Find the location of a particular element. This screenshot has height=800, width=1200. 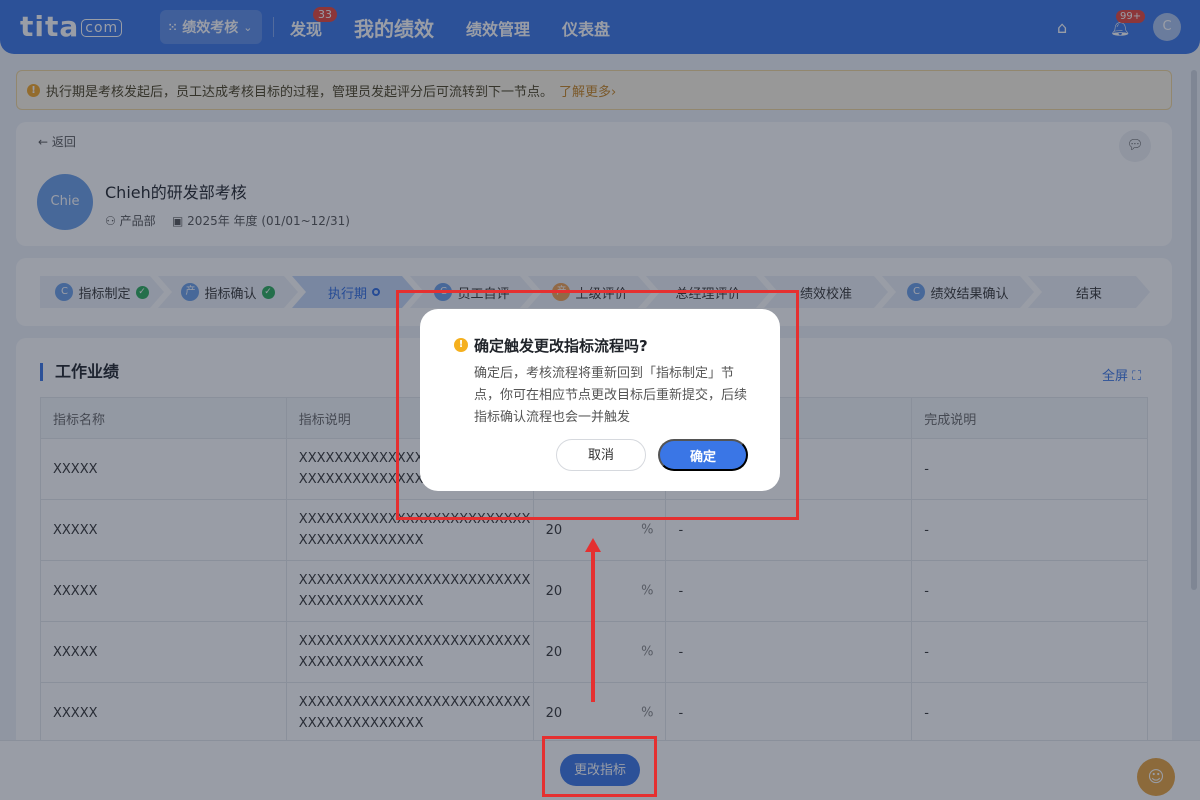

annotation-arrow-shaft is located at coordinates (593, 627).